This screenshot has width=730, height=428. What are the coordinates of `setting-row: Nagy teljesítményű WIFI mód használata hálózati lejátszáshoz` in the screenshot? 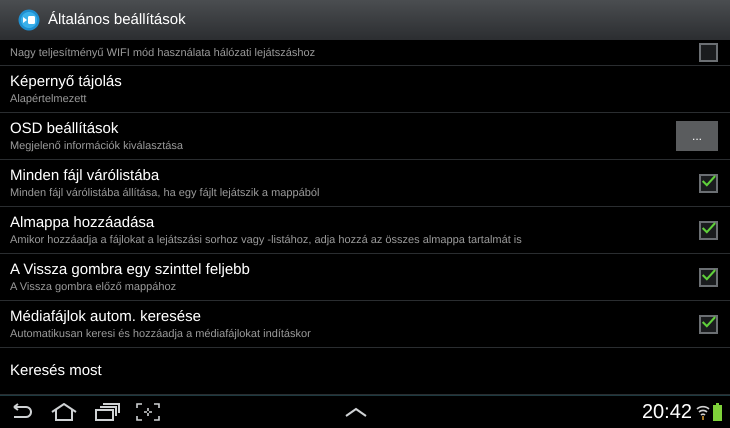 It's located at (365, 53).